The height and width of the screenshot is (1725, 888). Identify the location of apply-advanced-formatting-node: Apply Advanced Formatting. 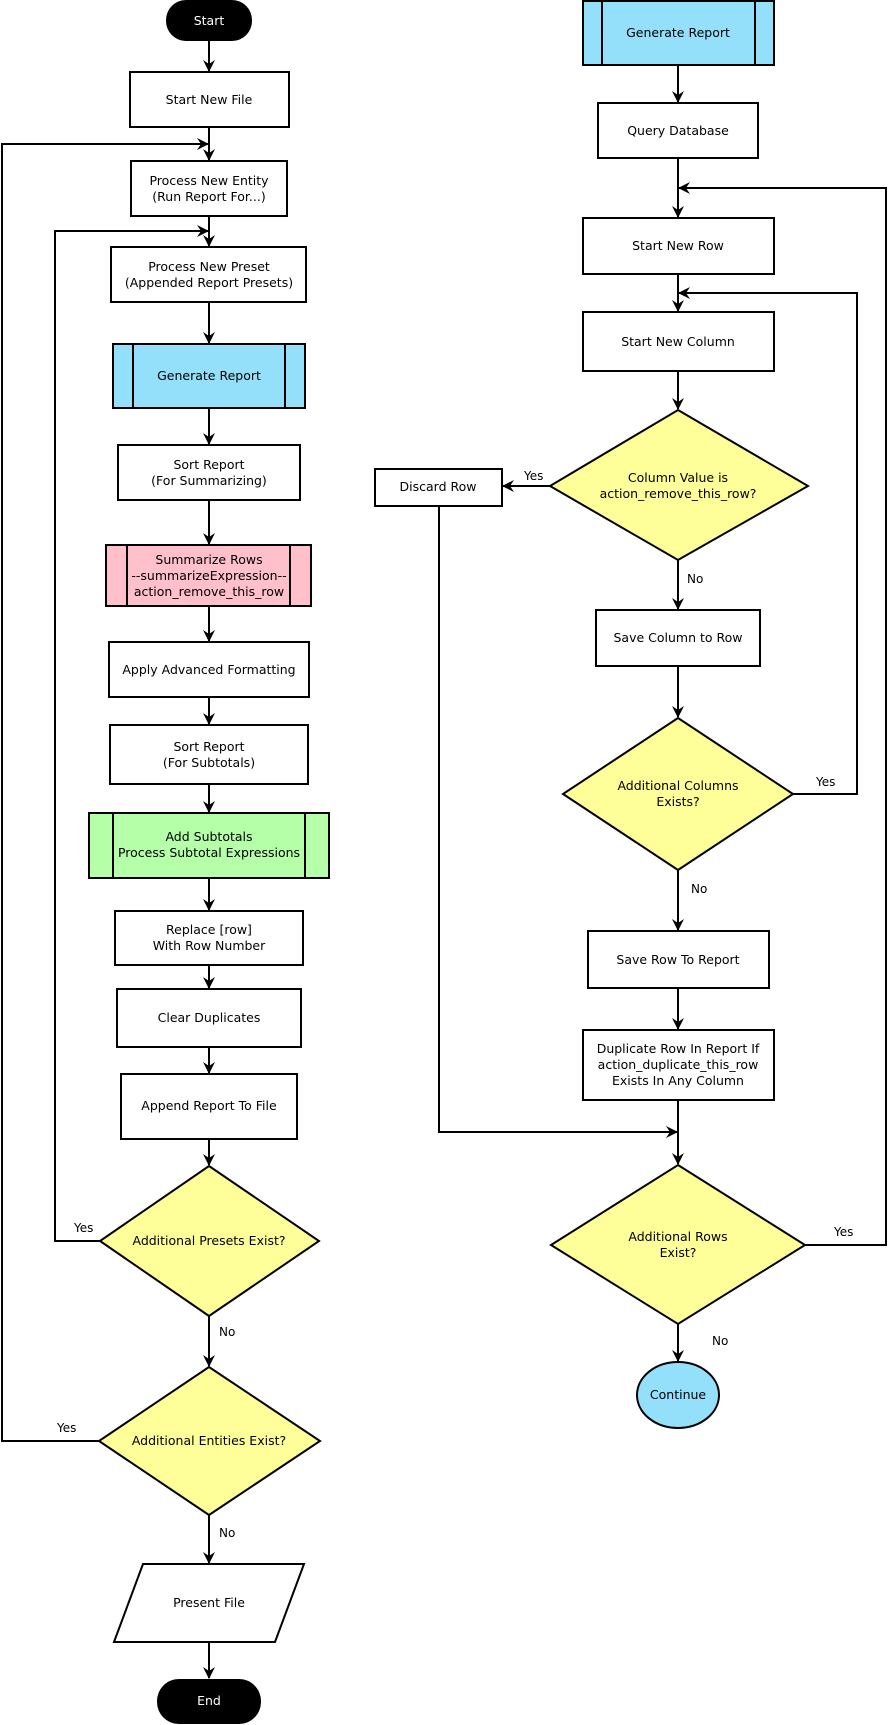
(209, 669).